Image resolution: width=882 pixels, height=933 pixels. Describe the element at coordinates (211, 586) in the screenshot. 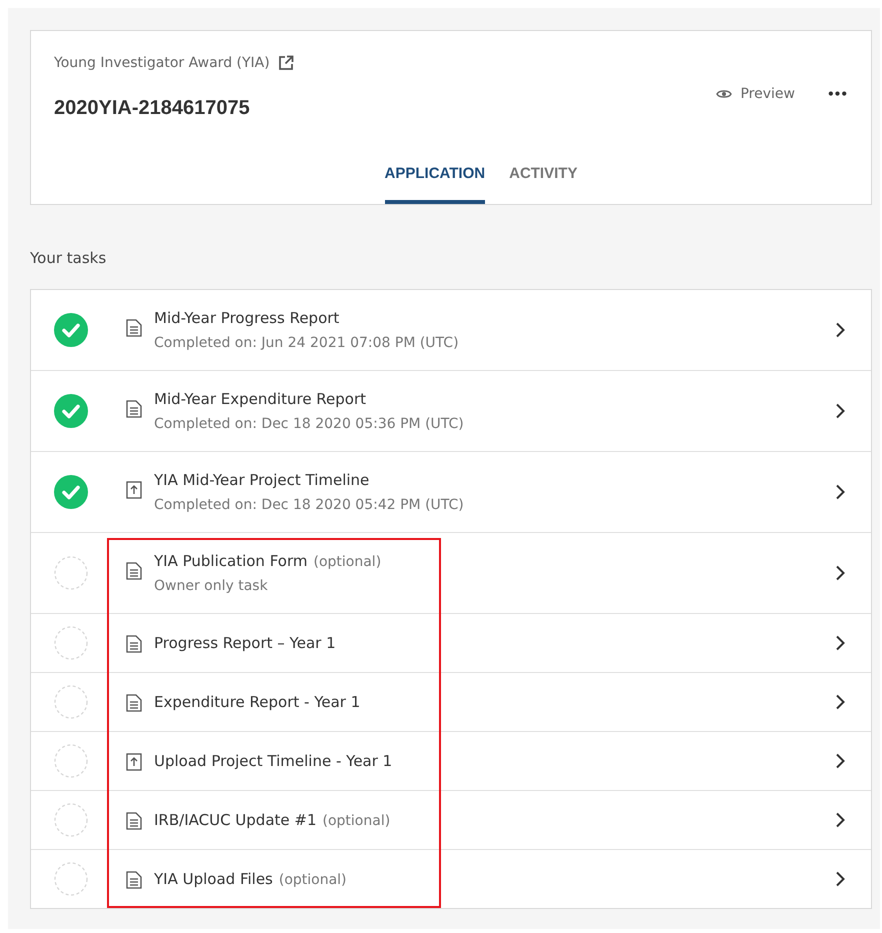

I see `task-subtitle: Owner only task` at that location.